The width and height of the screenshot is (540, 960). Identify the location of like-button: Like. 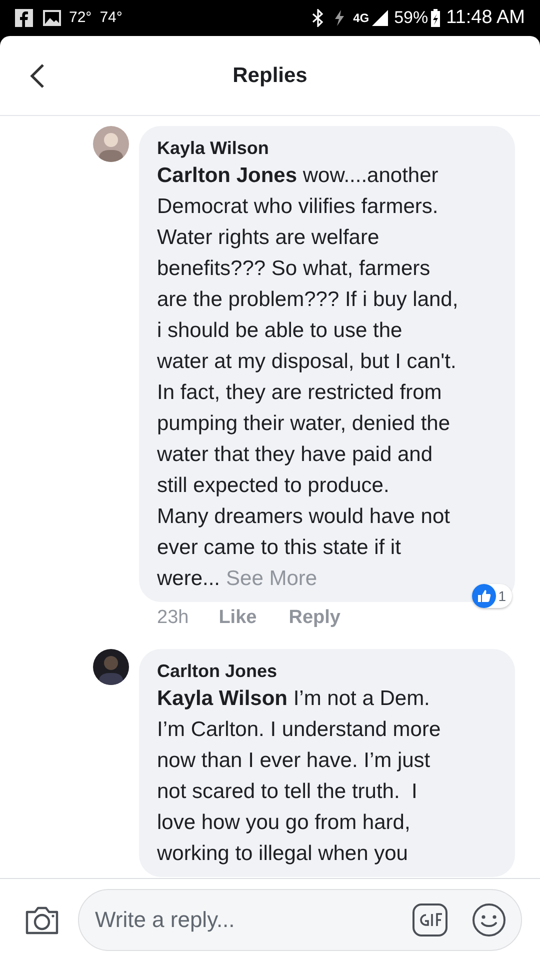
(237, 618).